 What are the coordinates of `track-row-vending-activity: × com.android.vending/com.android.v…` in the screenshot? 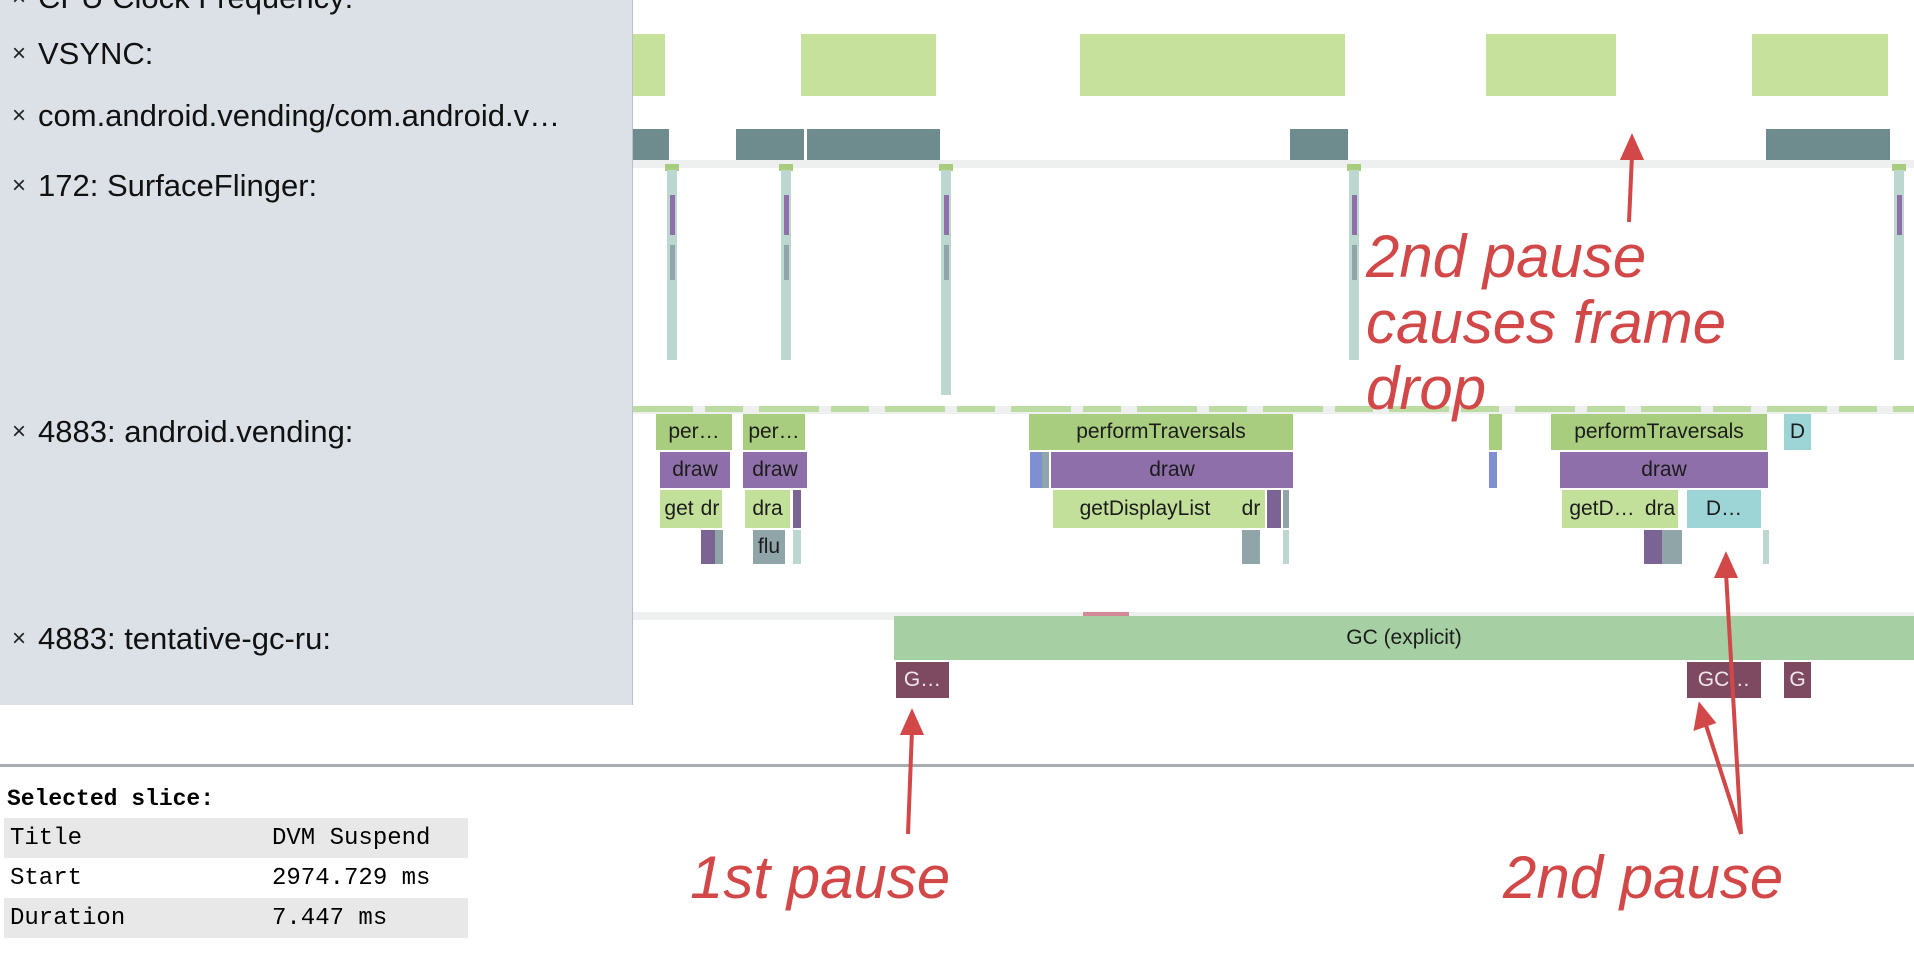 It's located at (280, 116).